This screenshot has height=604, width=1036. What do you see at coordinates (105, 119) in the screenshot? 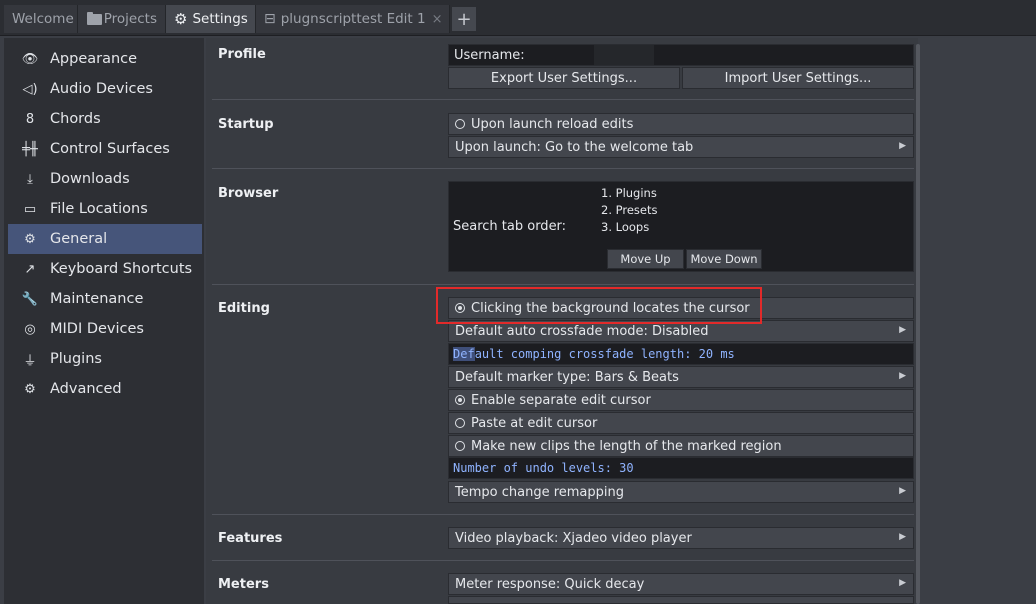
I see `sidebar-item-chords: 8 Chords` at bounding box center [105, 119].